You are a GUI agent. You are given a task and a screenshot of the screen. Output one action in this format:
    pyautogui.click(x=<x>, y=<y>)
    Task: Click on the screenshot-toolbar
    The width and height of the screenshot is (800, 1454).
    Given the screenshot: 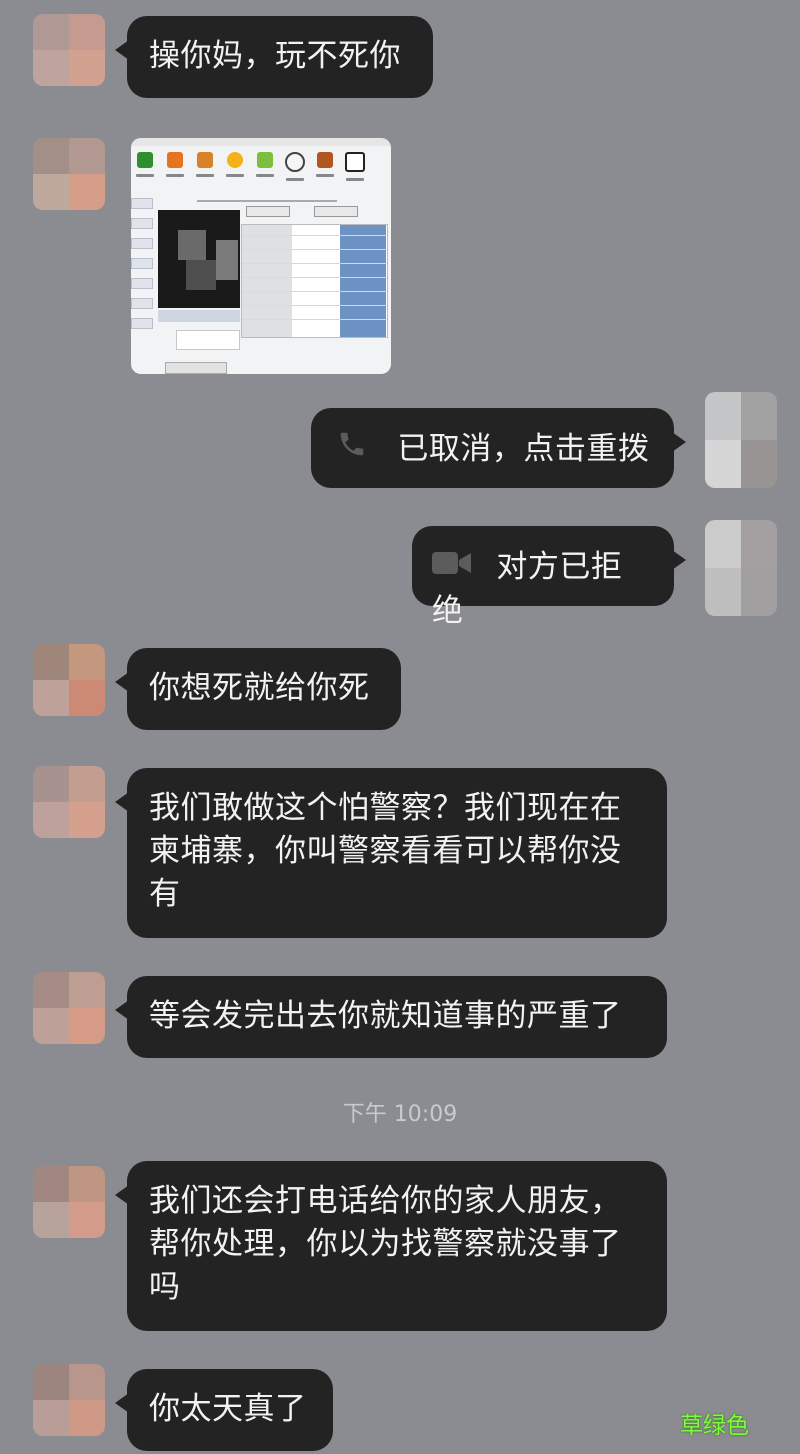 What is the action you would take?
    pyautogui.click(x=261, y=168)
    